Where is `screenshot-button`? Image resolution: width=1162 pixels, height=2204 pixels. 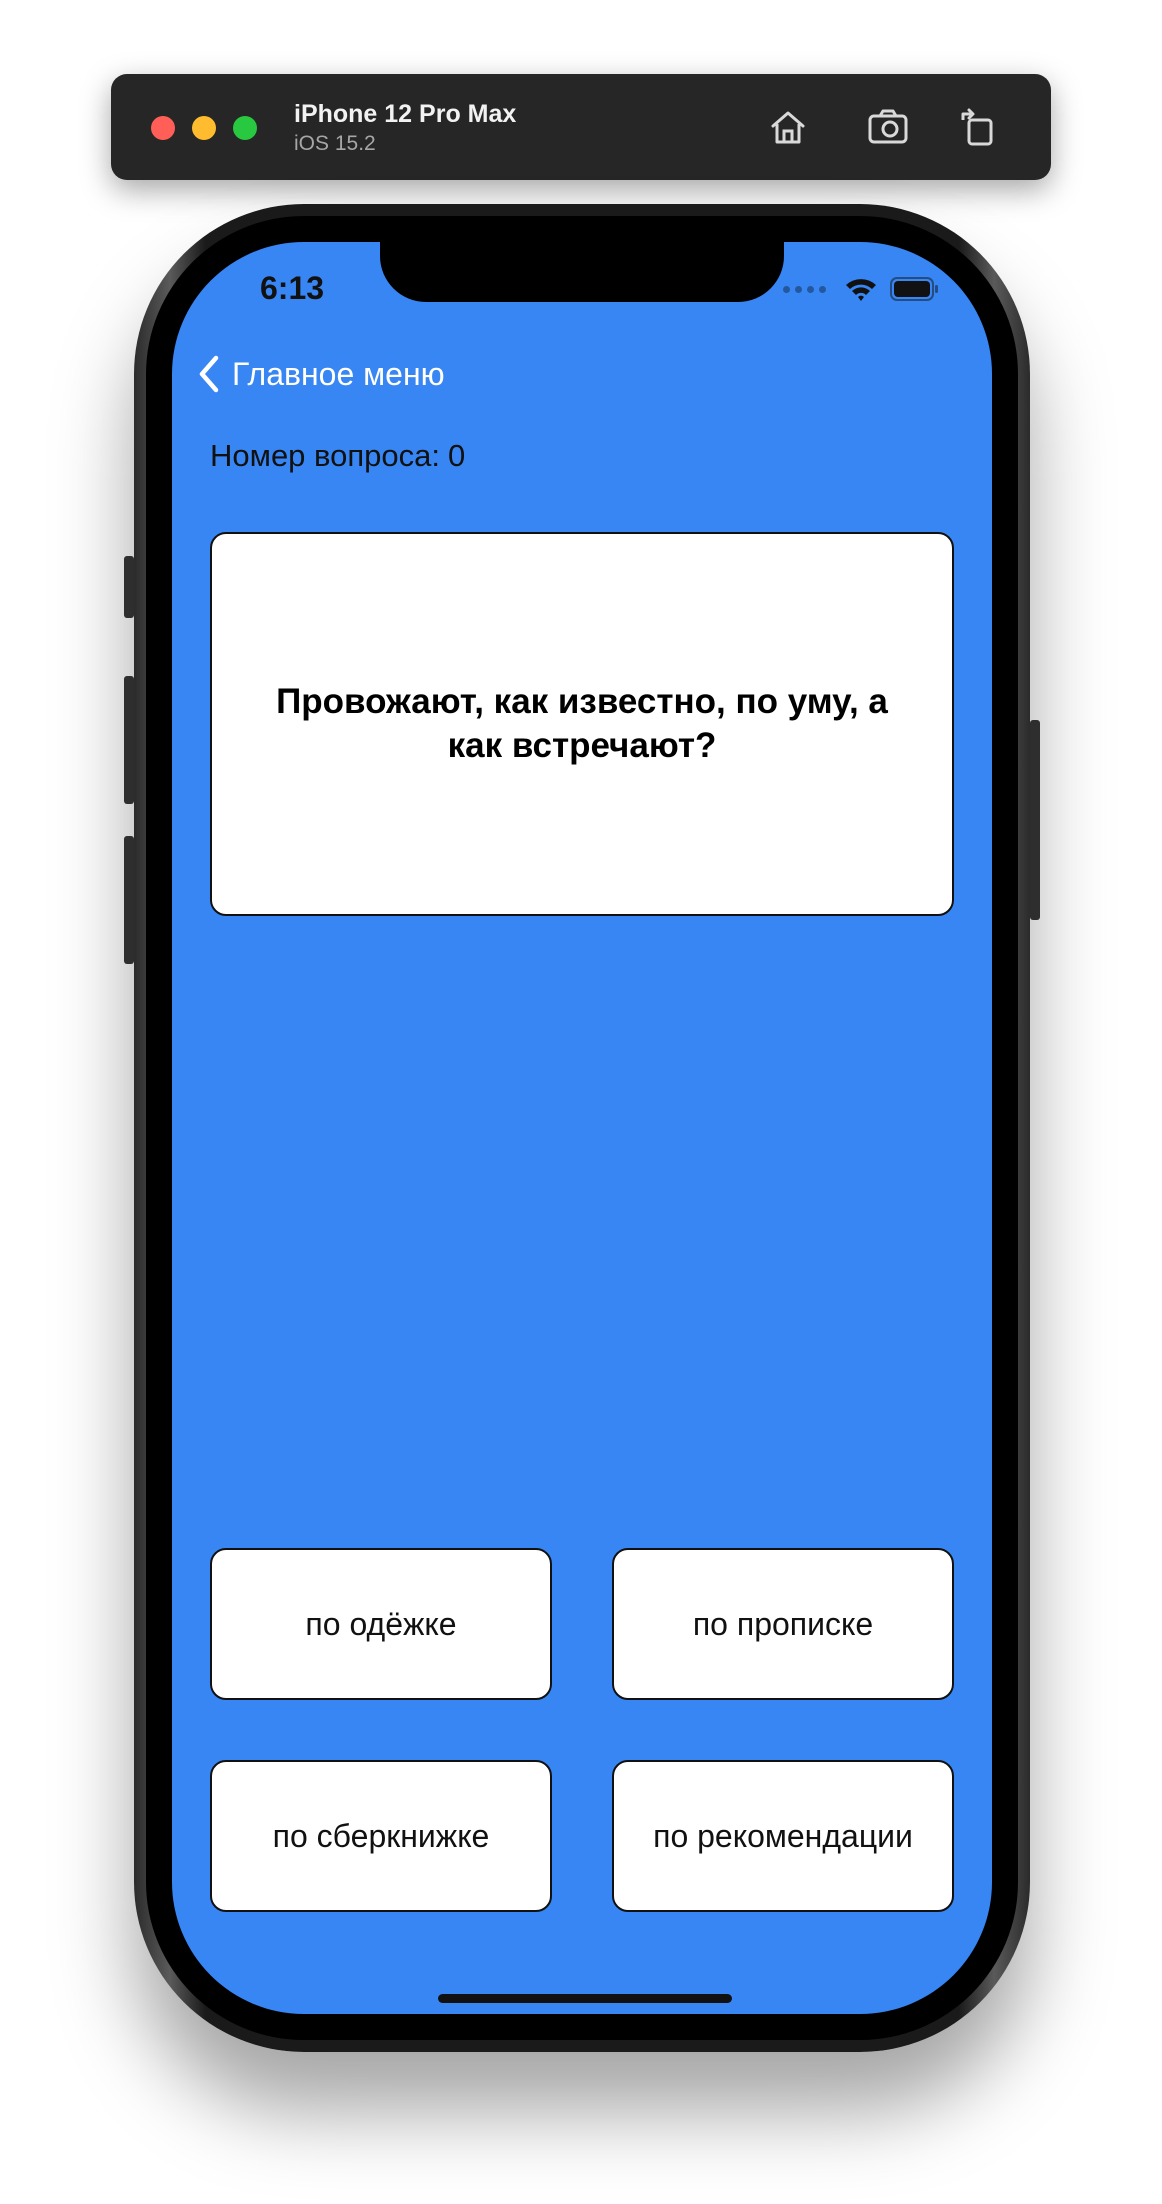
screenshot-button is located at coordinates (888, 127).